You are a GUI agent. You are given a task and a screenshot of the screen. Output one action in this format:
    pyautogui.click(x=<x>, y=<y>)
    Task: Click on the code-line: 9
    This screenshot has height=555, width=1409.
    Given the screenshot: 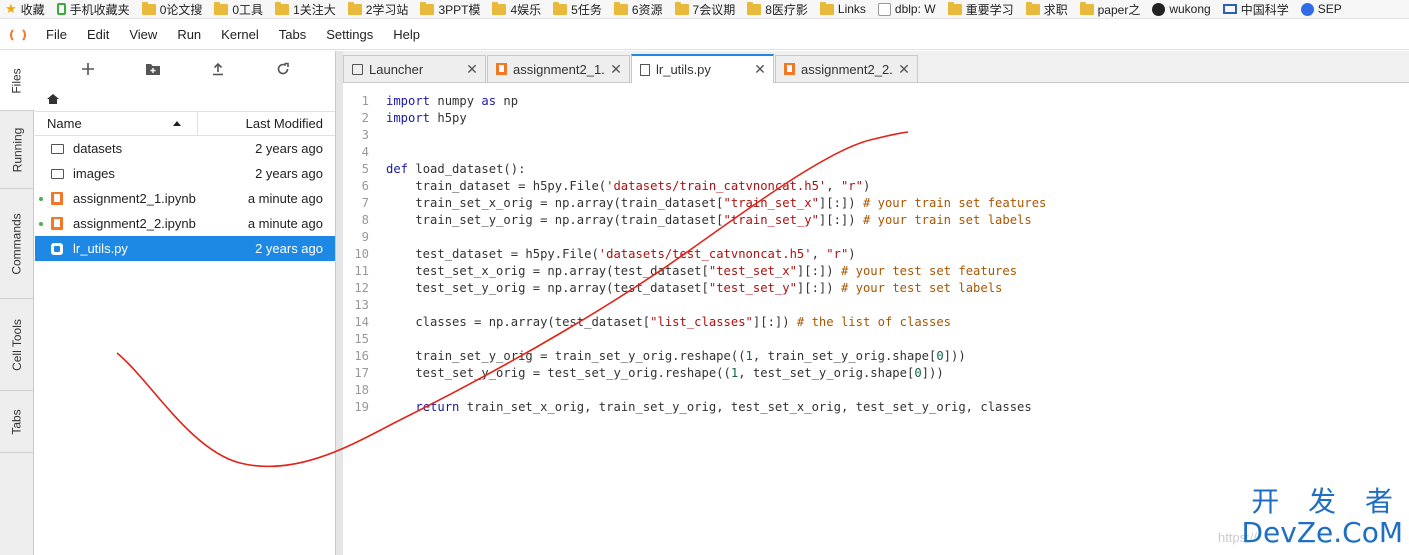 What is the action you would take?
    pyautogui.click(x=876, y=237)
    